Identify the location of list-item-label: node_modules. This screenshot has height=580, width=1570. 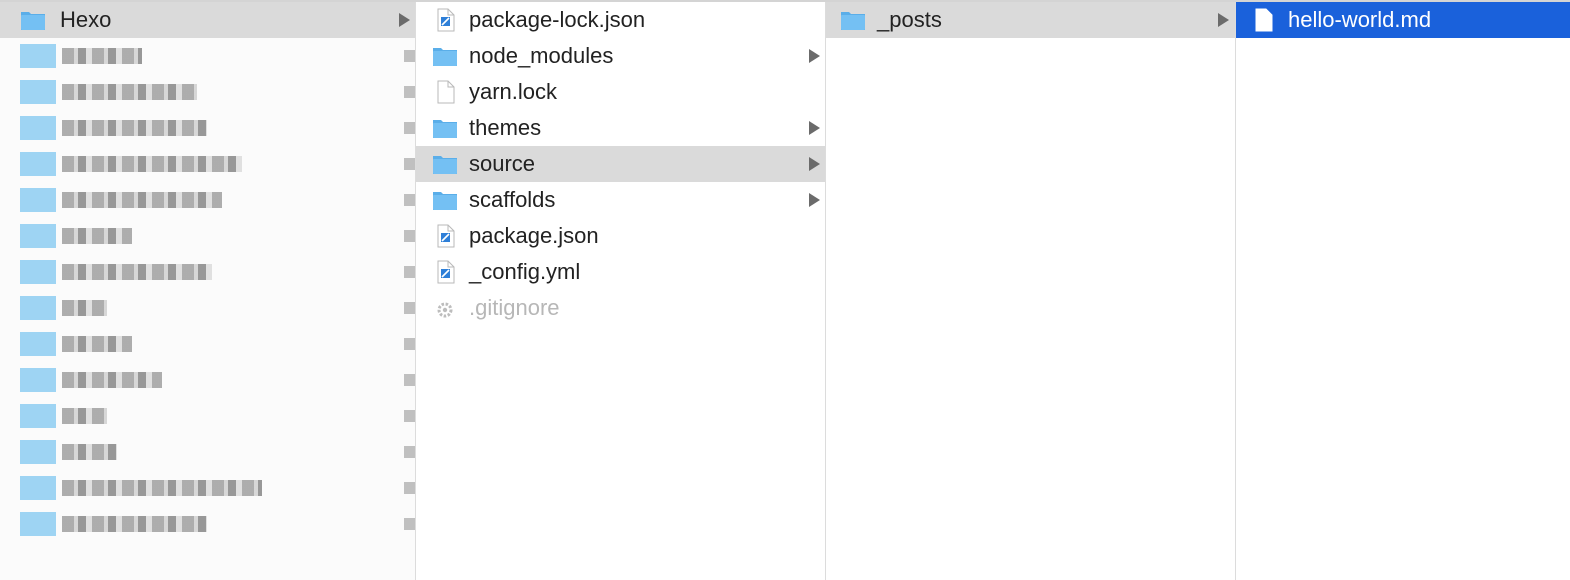
(541, 55).